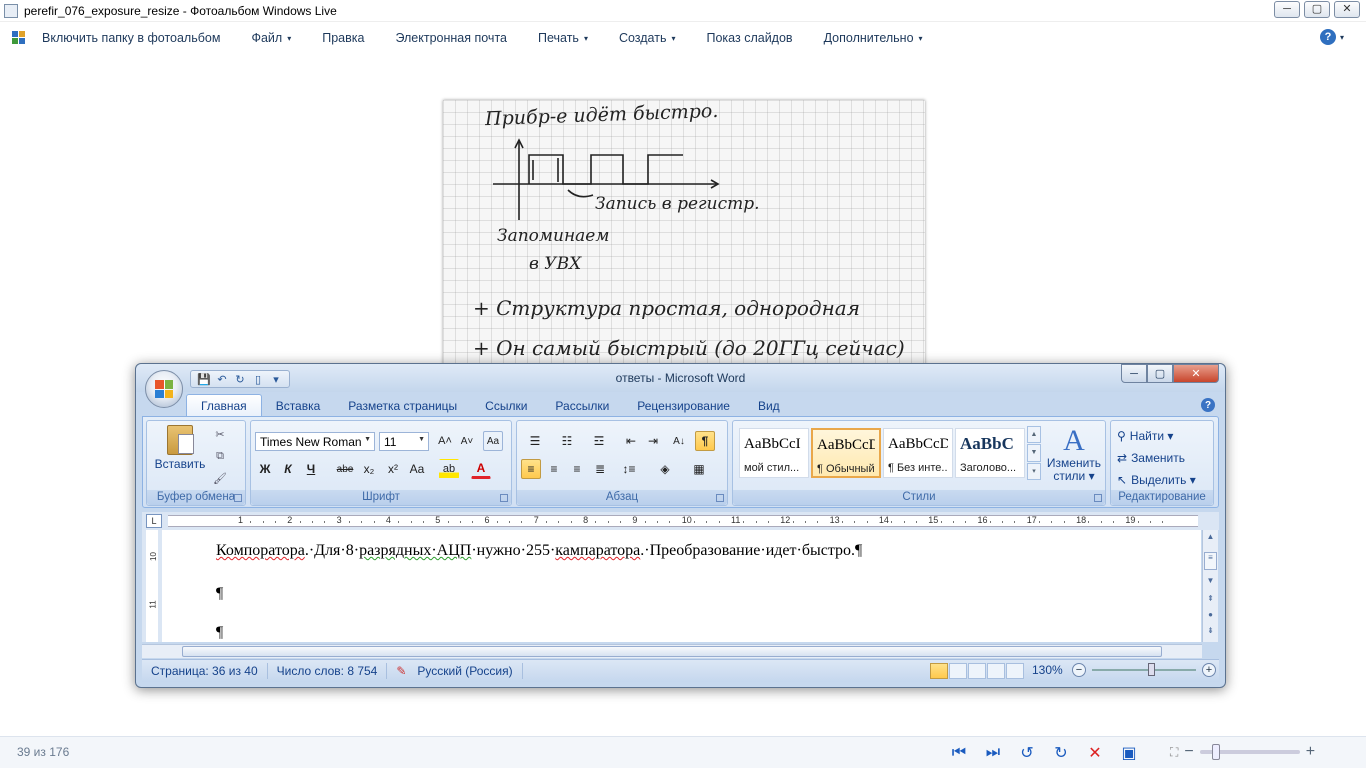 Image resolution: width=1366 pixels, height=768 pixels. What do you see at coordinates (404, 441) in the screenshot?
I see `font-size-combo: 11 ▼` at bounding box center [404, 441].